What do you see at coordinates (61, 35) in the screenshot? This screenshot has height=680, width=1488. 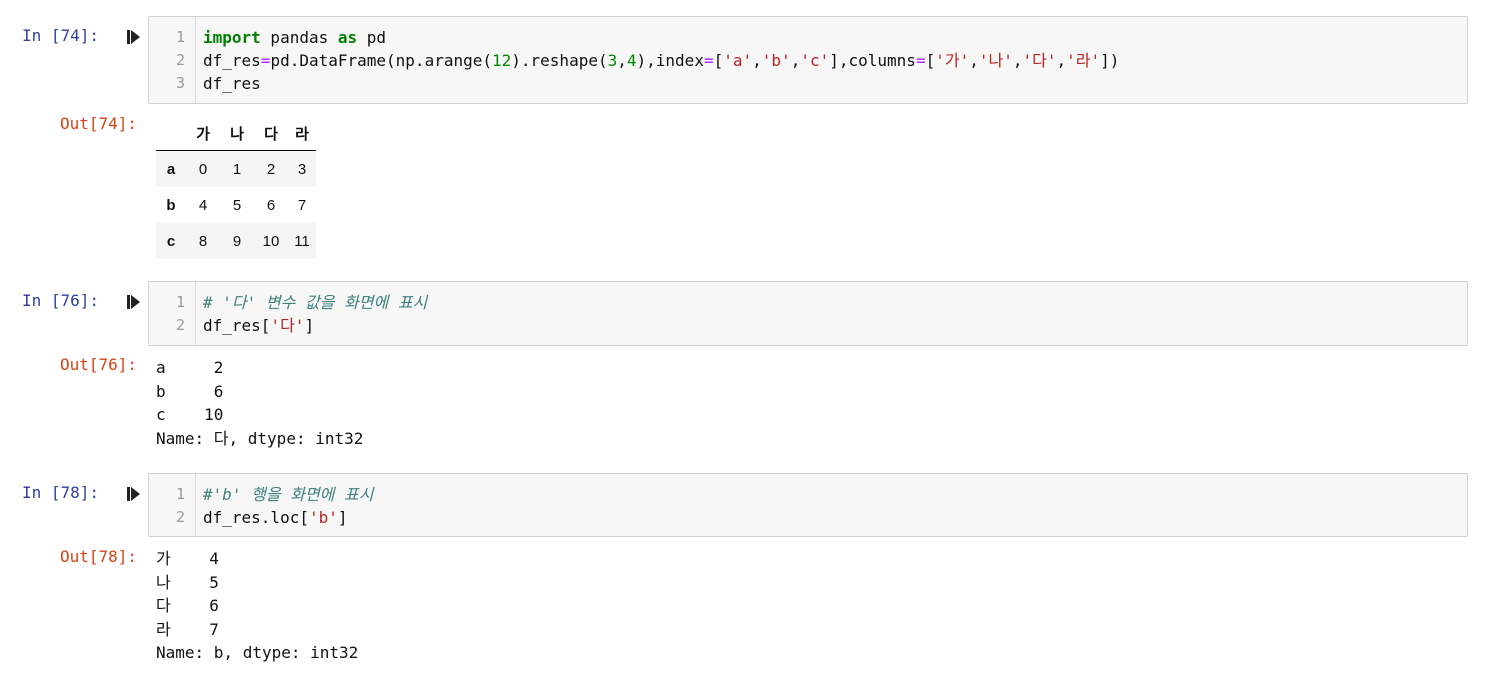 I see `input-prompt: In [74]:` at bounding box center [61, 35].